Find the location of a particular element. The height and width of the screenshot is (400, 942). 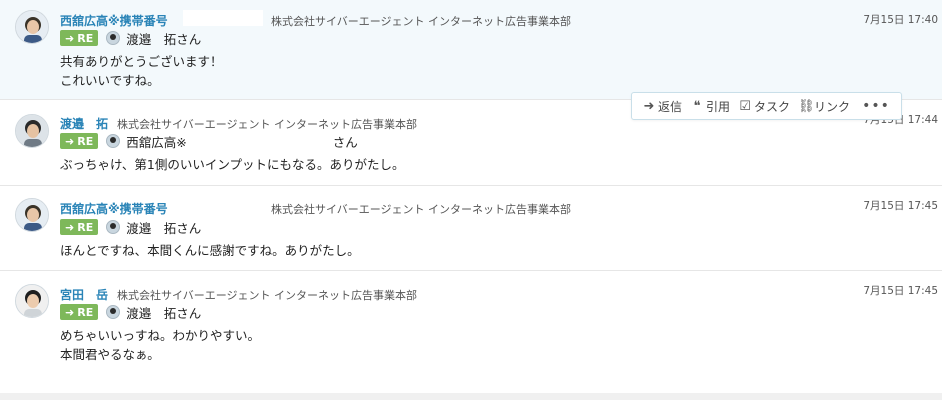

task-button: ☑ タスク is located at coordinates (764, 106).